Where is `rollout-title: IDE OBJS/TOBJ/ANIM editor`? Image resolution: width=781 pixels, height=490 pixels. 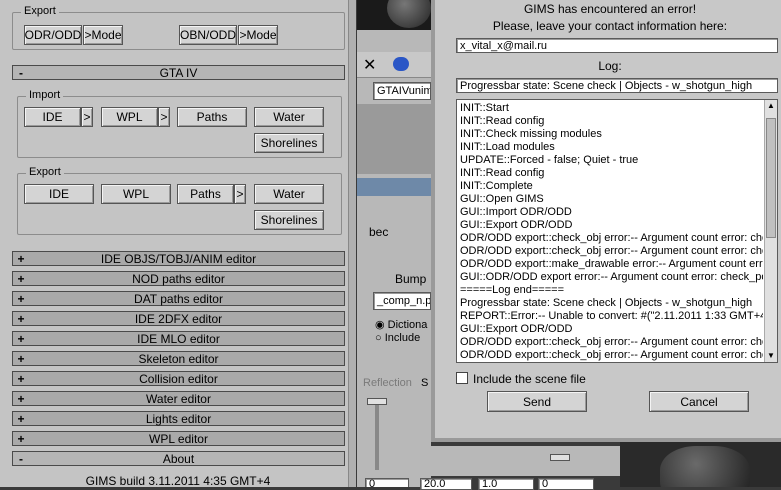 rollout-title: IDE OBJS/TOBJ/ANIM editor is located at coordinates (178, 258).